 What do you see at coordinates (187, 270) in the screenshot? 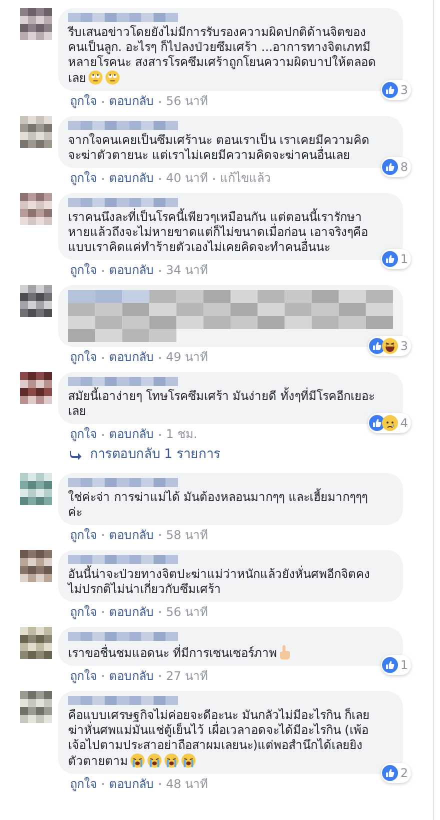
I see `timestamp: 34 นาที` at bounding box center [187, 270].